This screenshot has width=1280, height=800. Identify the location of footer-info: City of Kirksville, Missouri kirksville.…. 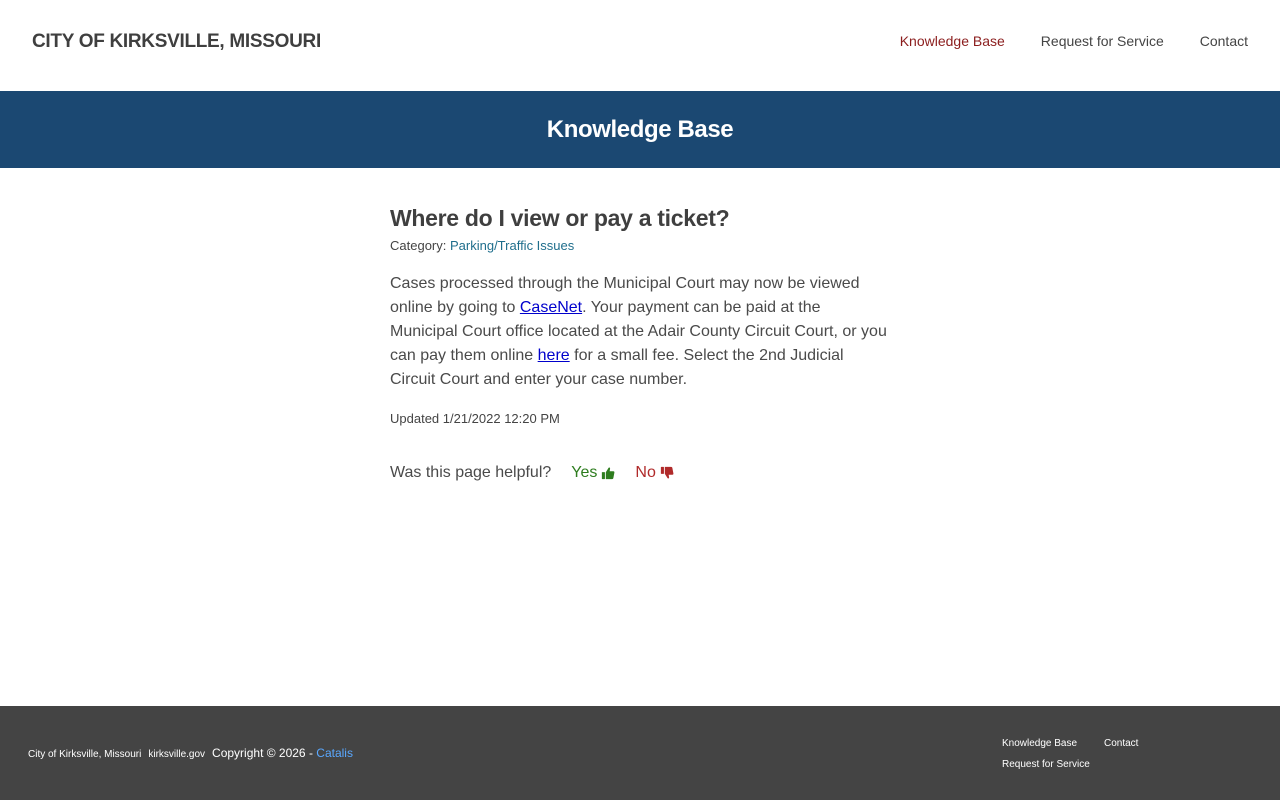
(190, 753).